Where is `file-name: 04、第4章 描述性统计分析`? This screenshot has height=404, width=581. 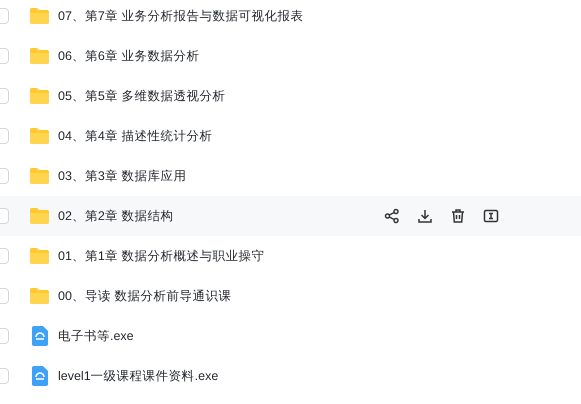 file-name: 04、第4章 描述性统计分析 is located at coordinates (135, 136).